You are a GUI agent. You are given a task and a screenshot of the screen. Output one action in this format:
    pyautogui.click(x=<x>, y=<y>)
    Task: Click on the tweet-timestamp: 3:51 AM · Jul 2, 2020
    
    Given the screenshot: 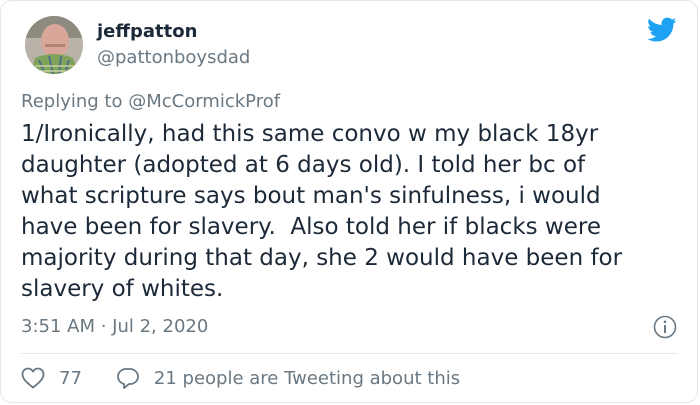 What is the action you would take?
    pyautogui.click(x=114, y=326)
    